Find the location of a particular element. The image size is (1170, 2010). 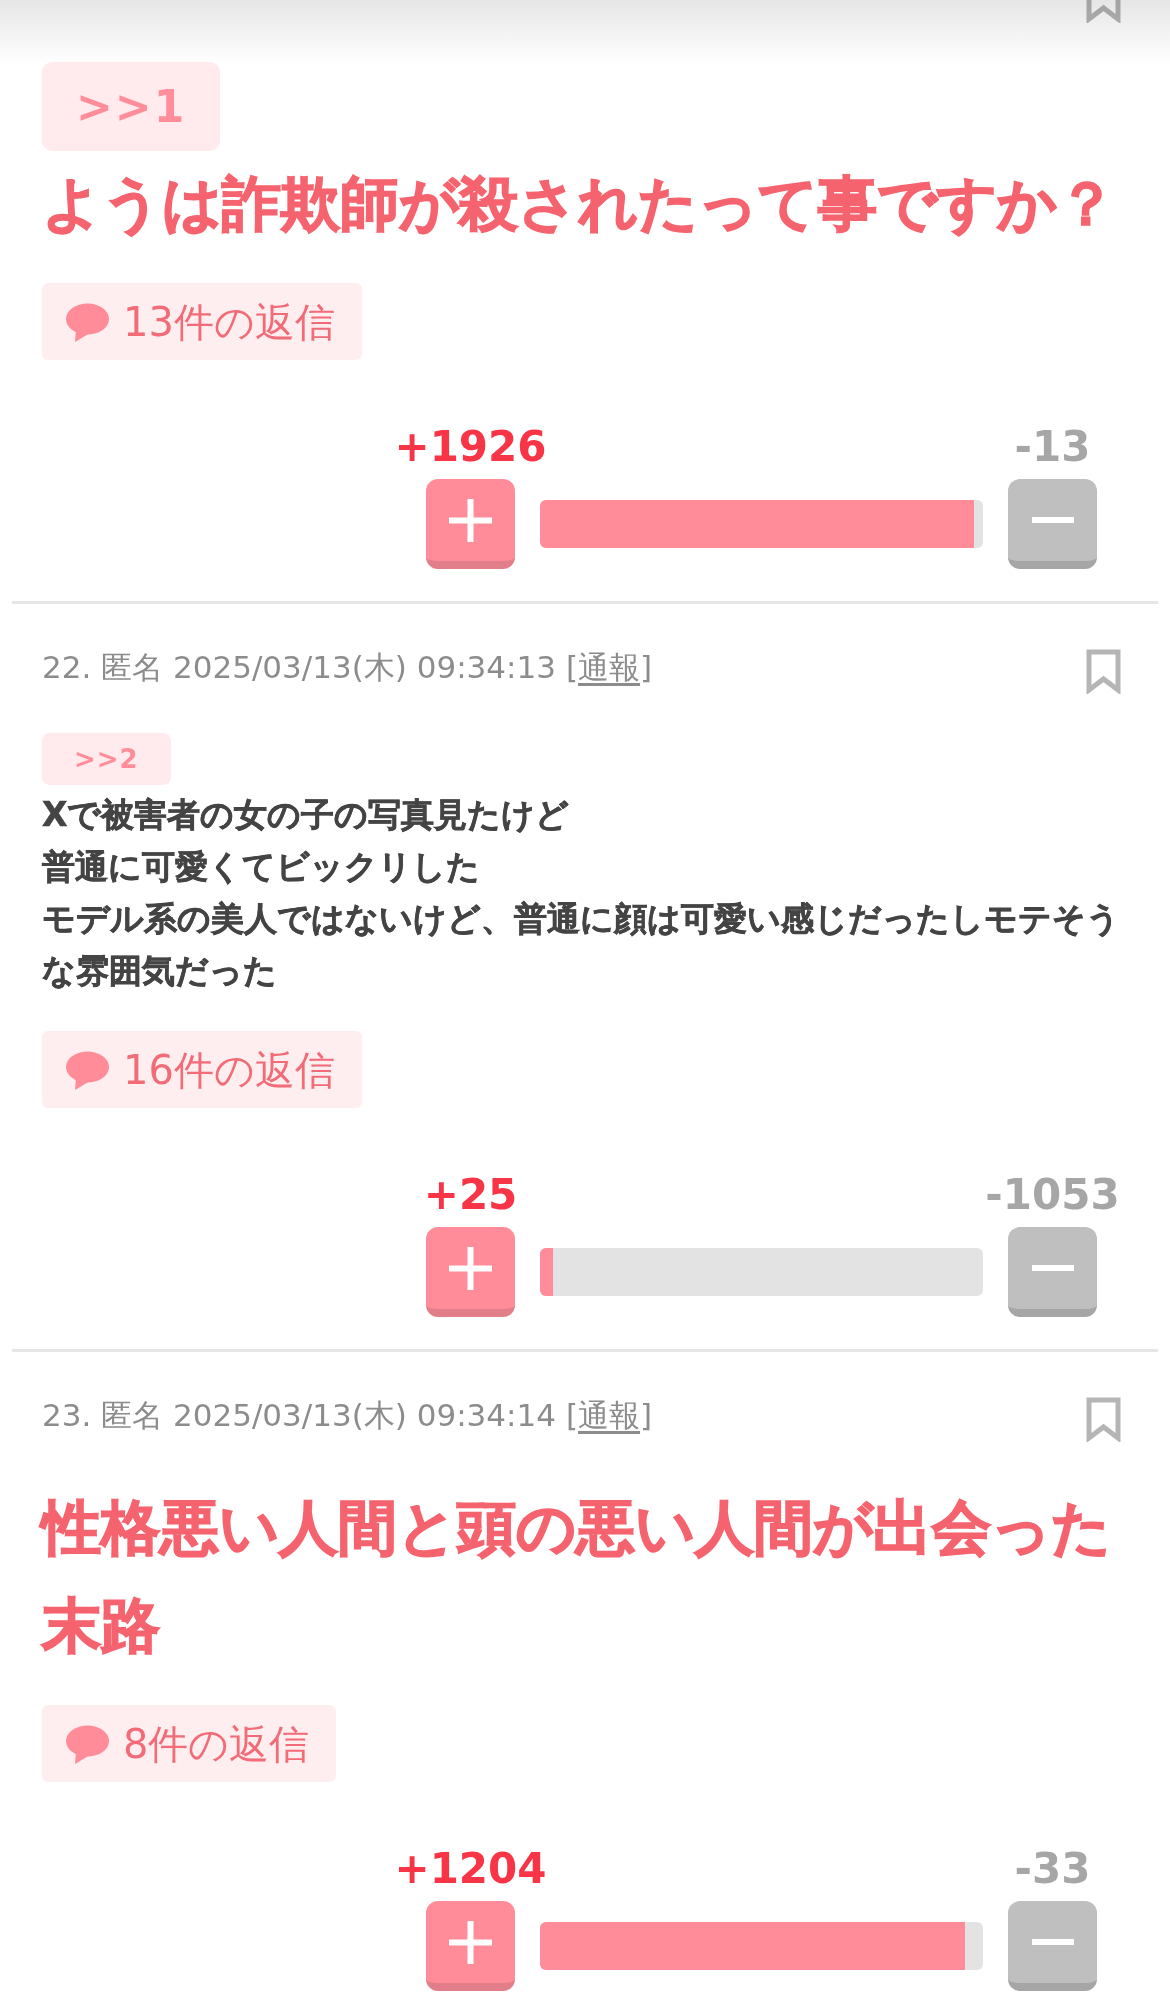

upvote-count: +1926 is located at coordinates (470, 447).